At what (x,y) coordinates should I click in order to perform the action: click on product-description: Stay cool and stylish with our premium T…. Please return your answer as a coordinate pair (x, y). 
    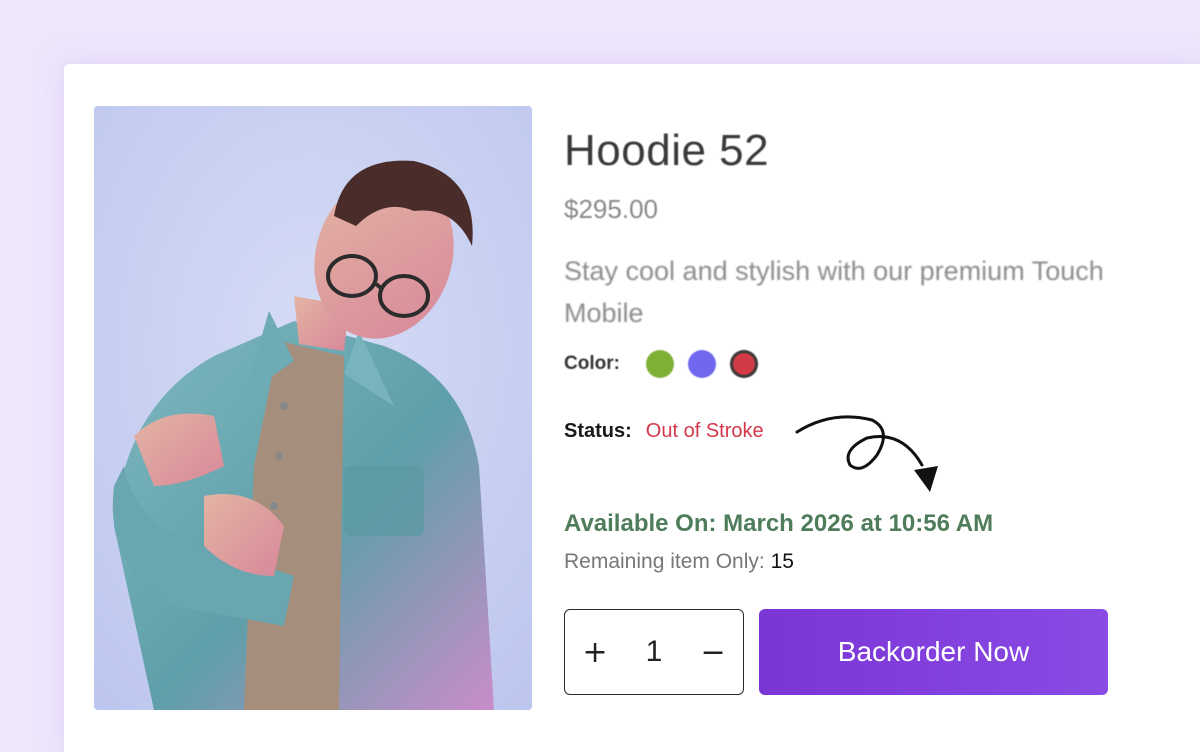
    Looking at the image, I should click on (834, 292).